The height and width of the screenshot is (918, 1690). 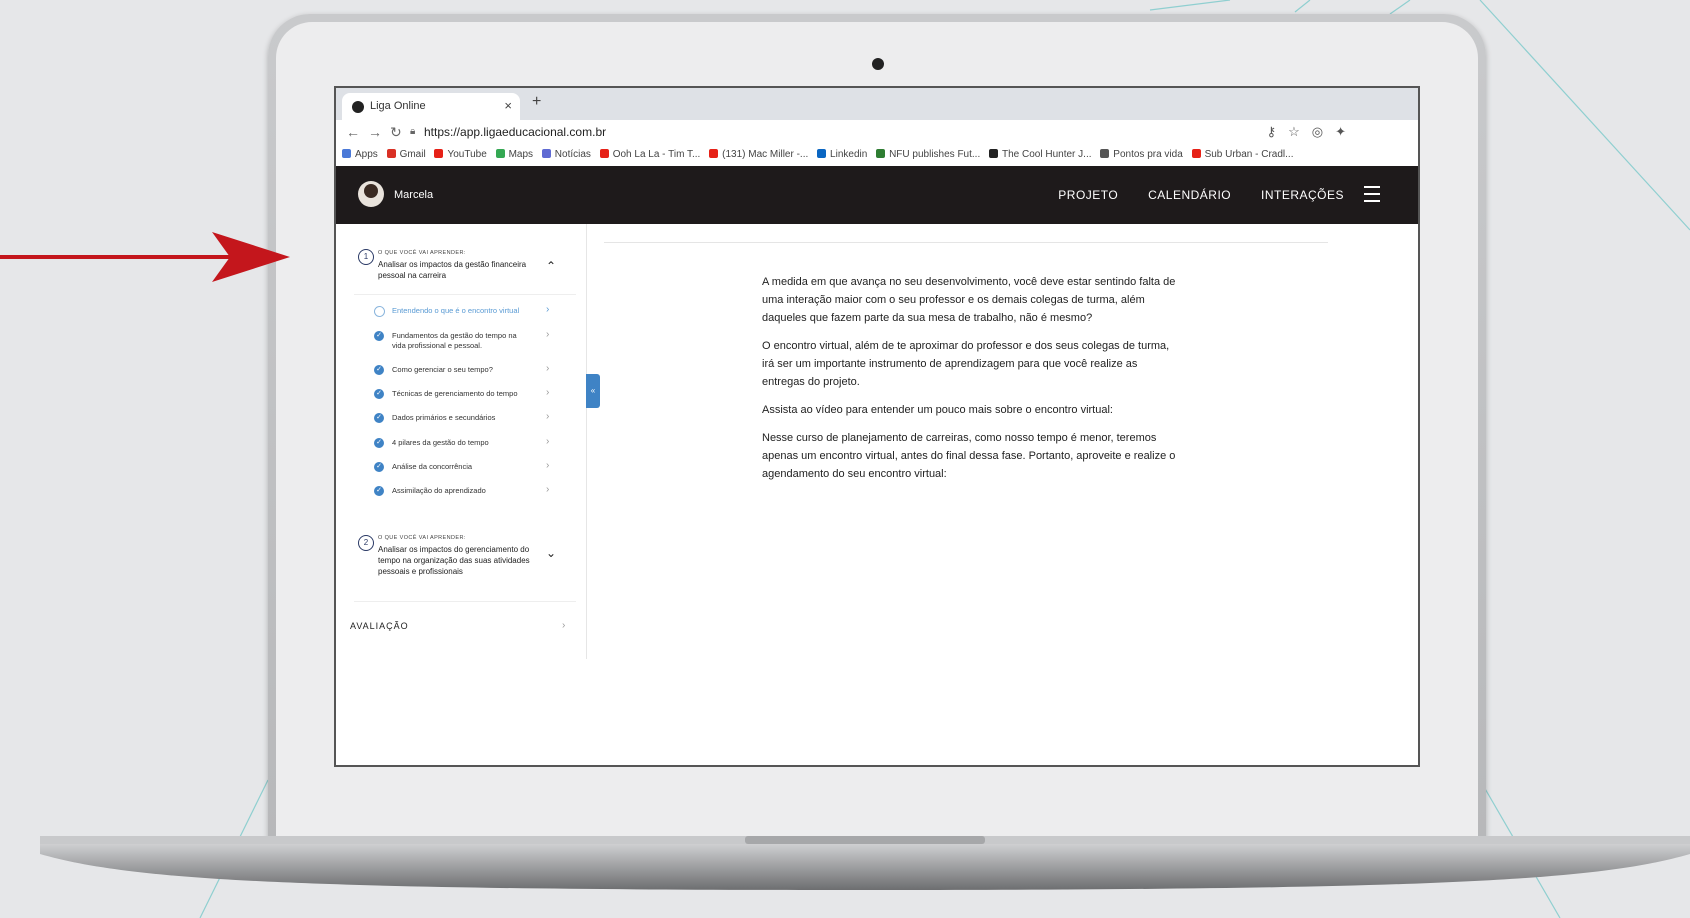 I want to click on lock-icon: 🔒︎, so click(x=412, y=131).